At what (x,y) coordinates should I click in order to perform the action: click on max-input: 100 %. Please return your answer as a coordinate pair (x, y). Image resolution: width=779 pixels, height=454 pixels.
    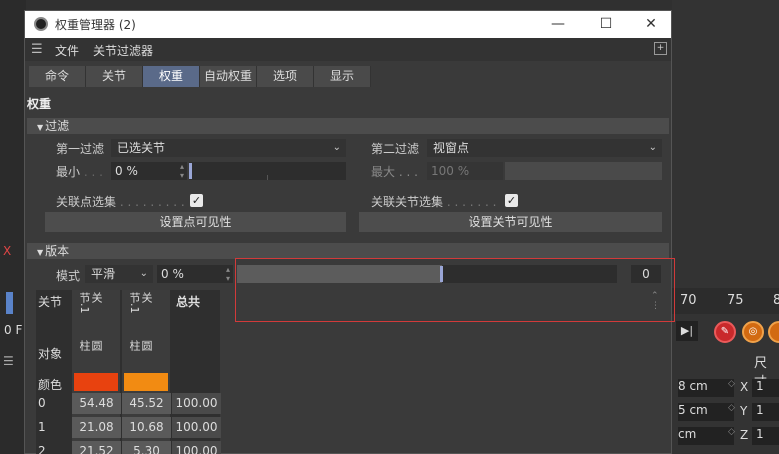
    Looking at the image, I should click on (465, 171).